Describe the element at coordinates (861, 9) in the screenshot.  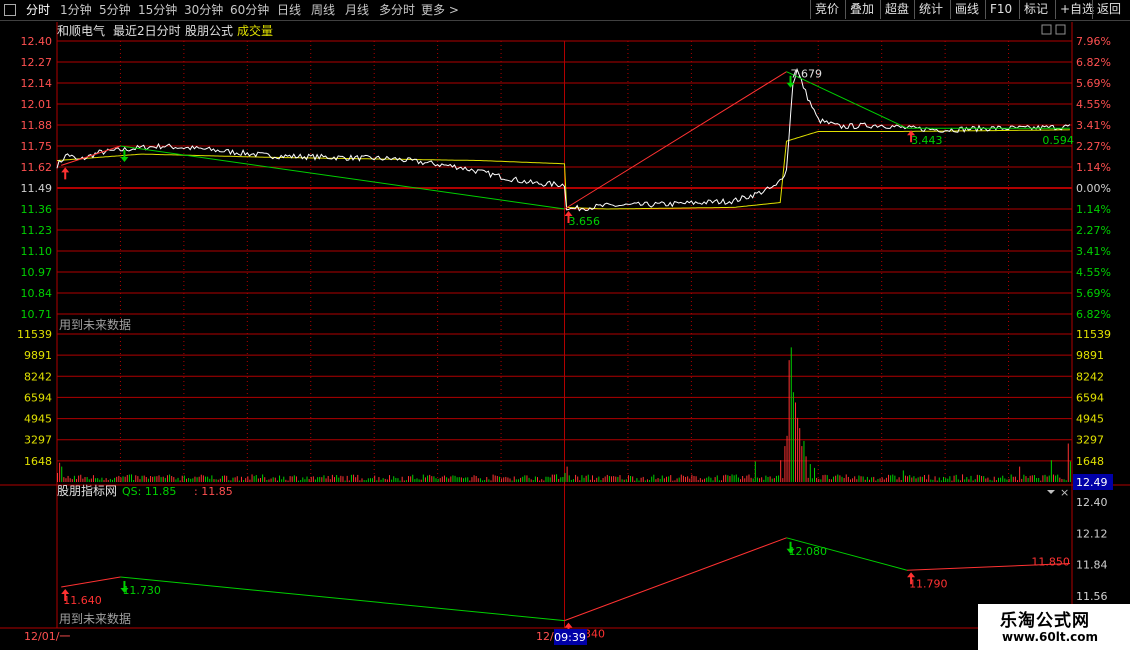
I see `toolbar-button-1: 叠加` at that location.